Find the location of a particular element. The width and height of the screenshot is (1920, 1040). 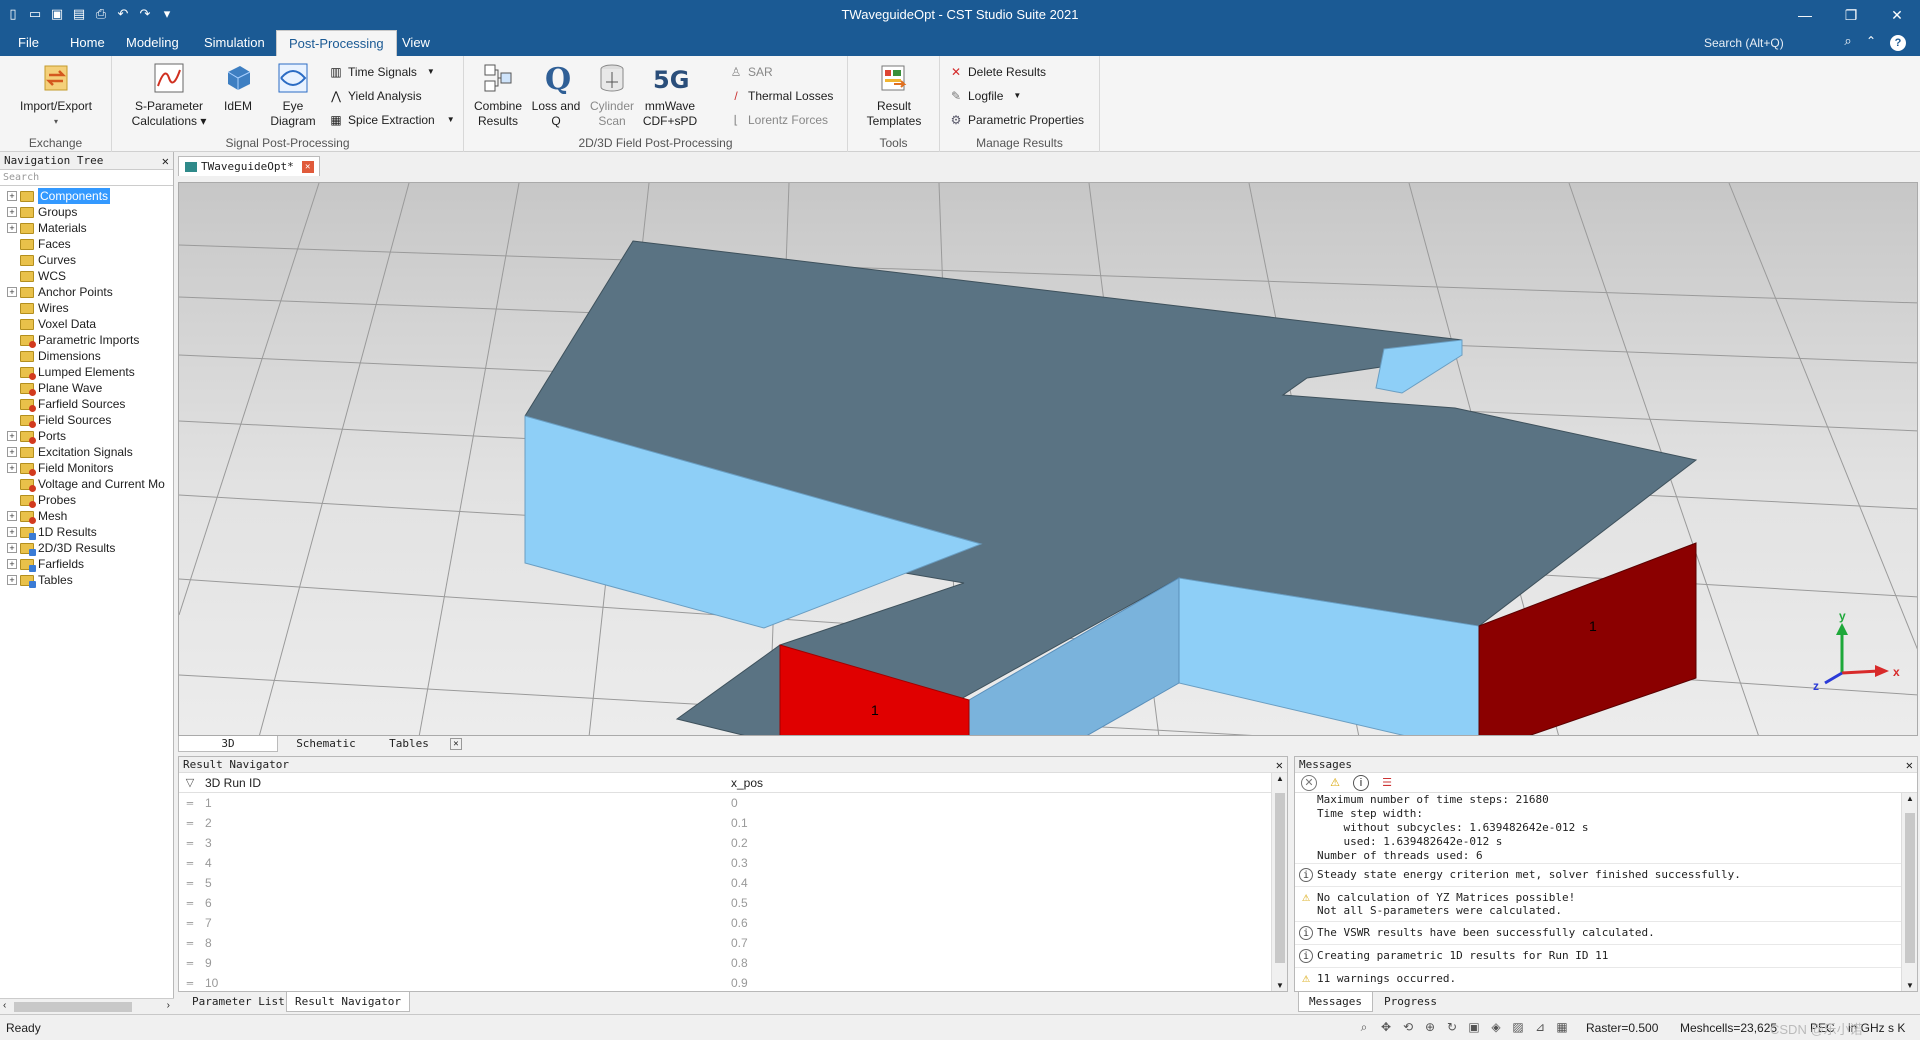

tab-view: View is located at coordinates (416, 43).